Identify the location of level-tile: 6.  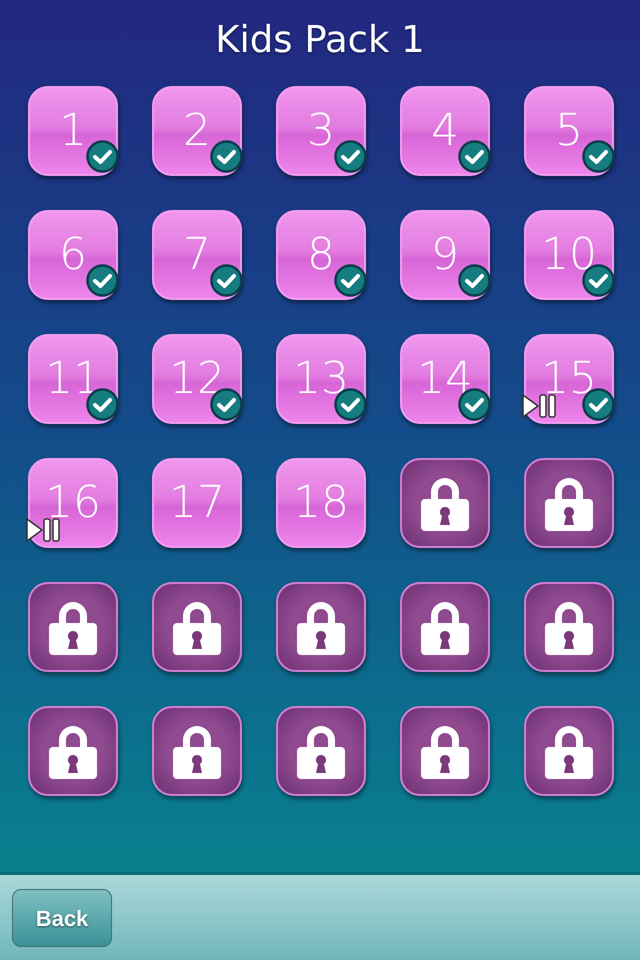
(73, 255).